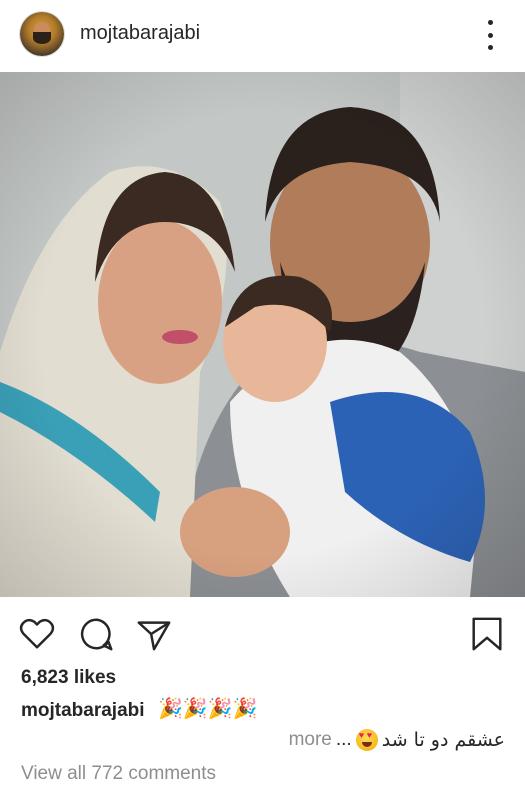 Image resolution: width=525 pixels, height=785 pixels. I want to click on paper-plane-icon, so click(154, 634).